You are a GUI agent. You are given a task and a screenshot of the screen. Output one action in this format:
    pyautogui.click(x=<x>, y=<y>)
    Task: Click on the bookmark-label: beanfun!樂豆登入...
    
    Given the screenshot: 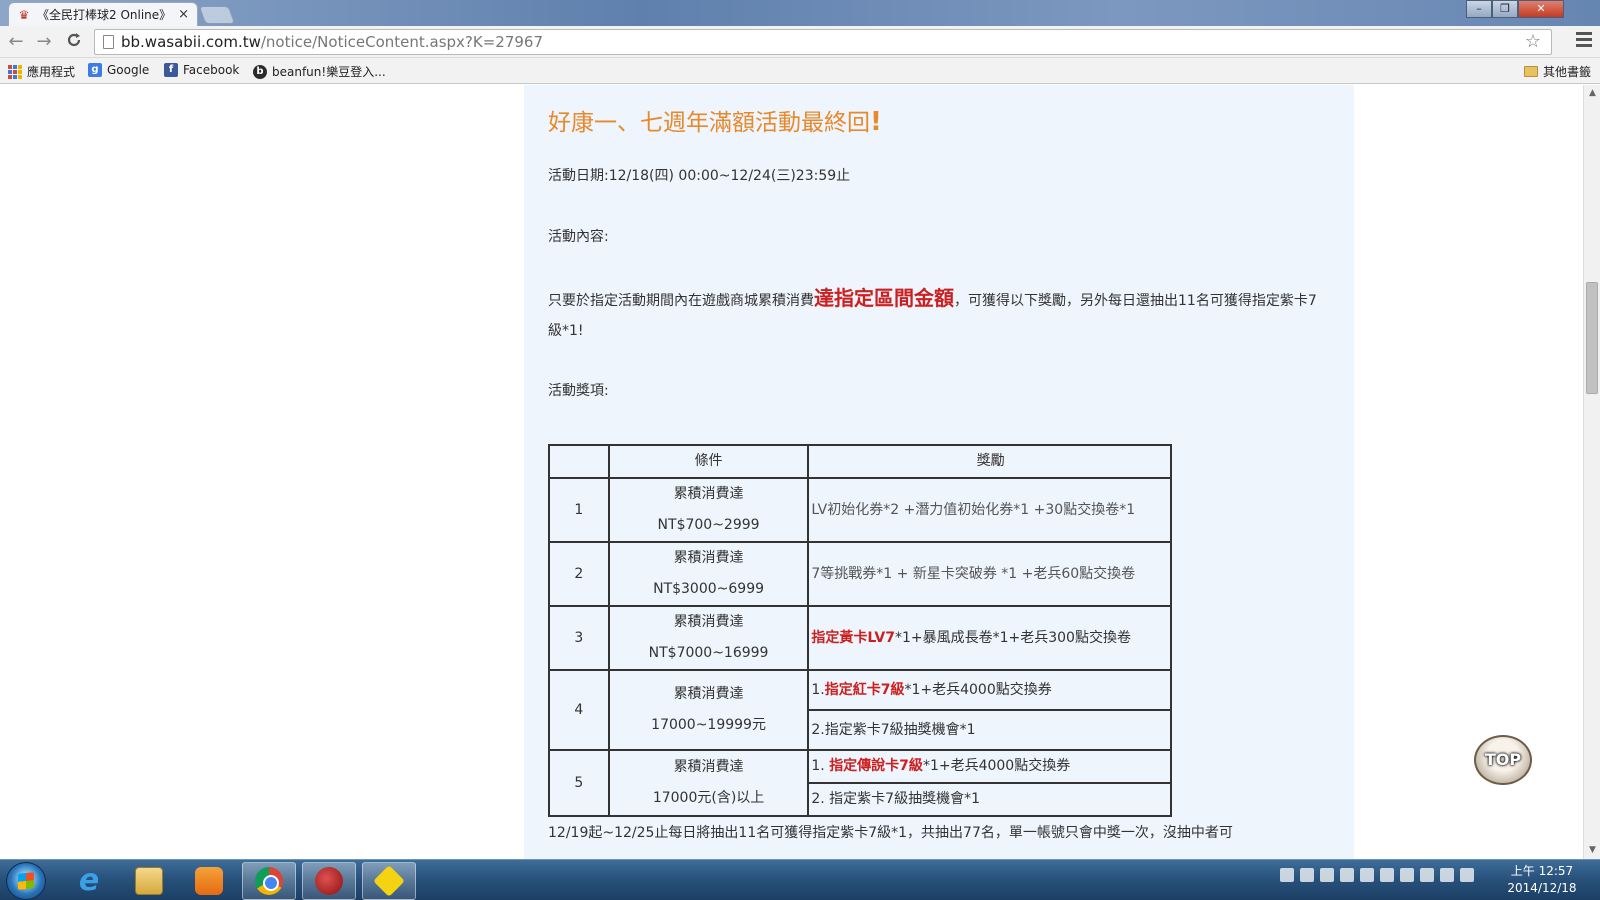 What is the action you would take?
    pyautogui.click(x=329, y=72)
    